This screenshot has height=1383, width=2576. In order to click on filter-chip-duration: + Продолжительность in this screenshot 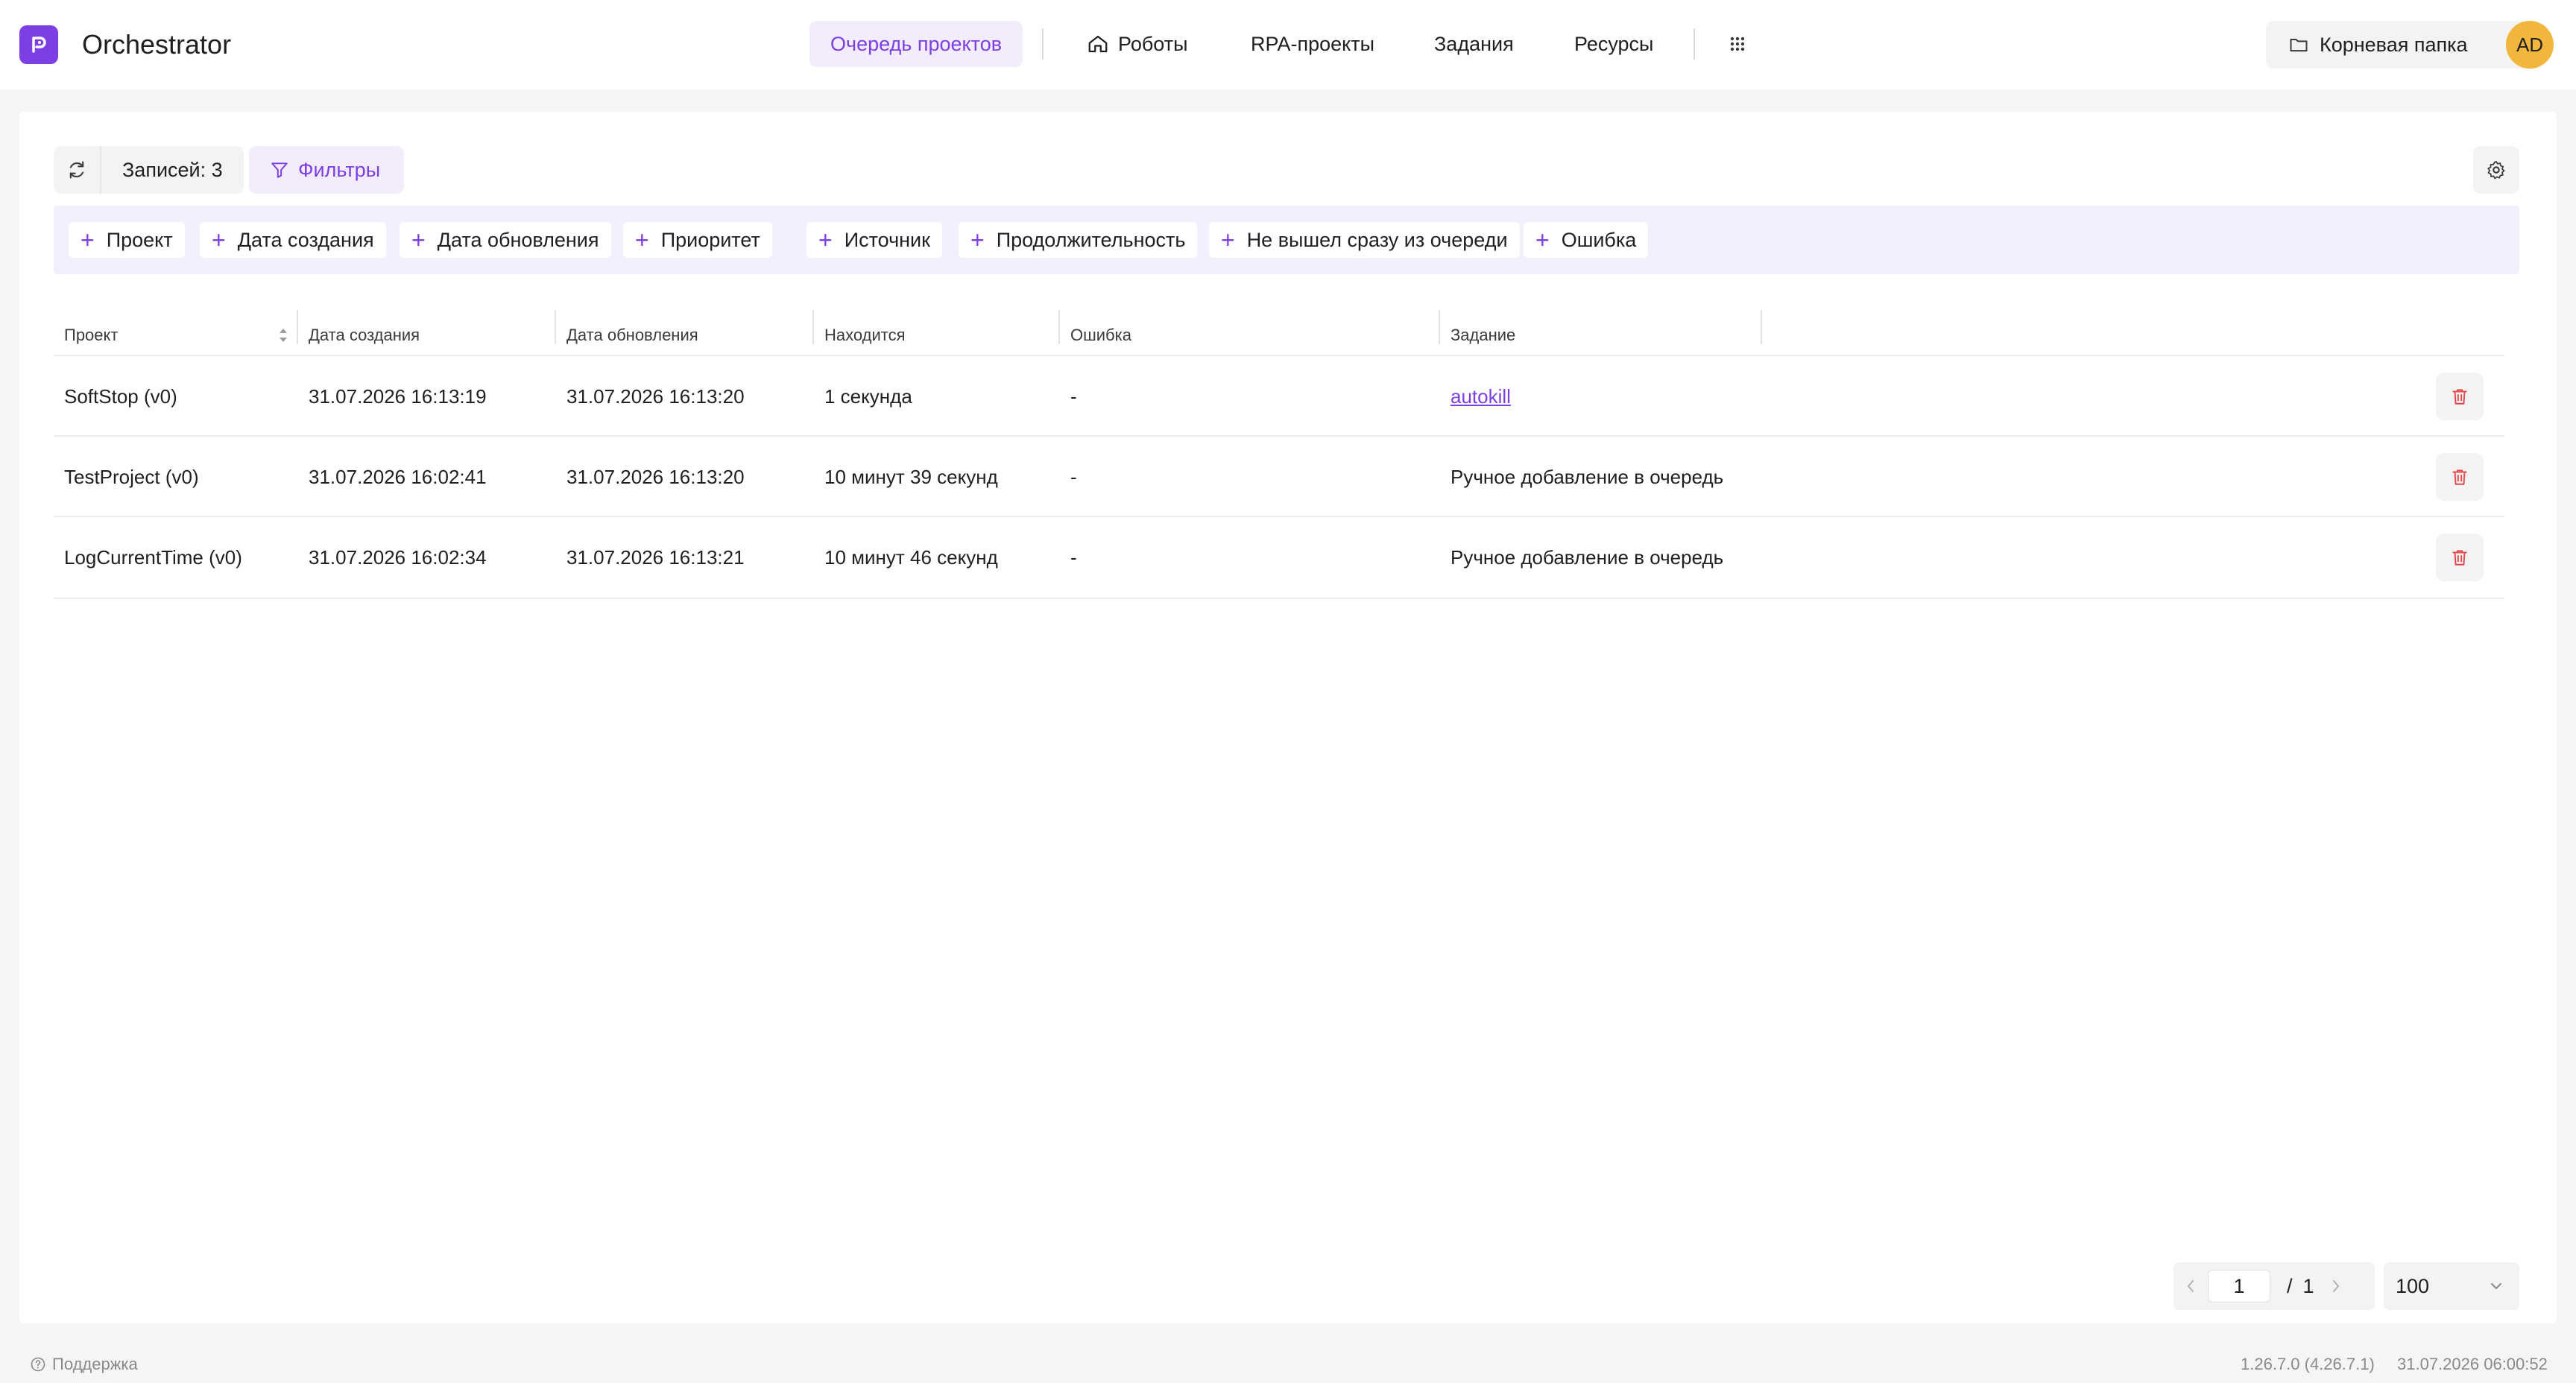, I will do `click(1078, 240)`.